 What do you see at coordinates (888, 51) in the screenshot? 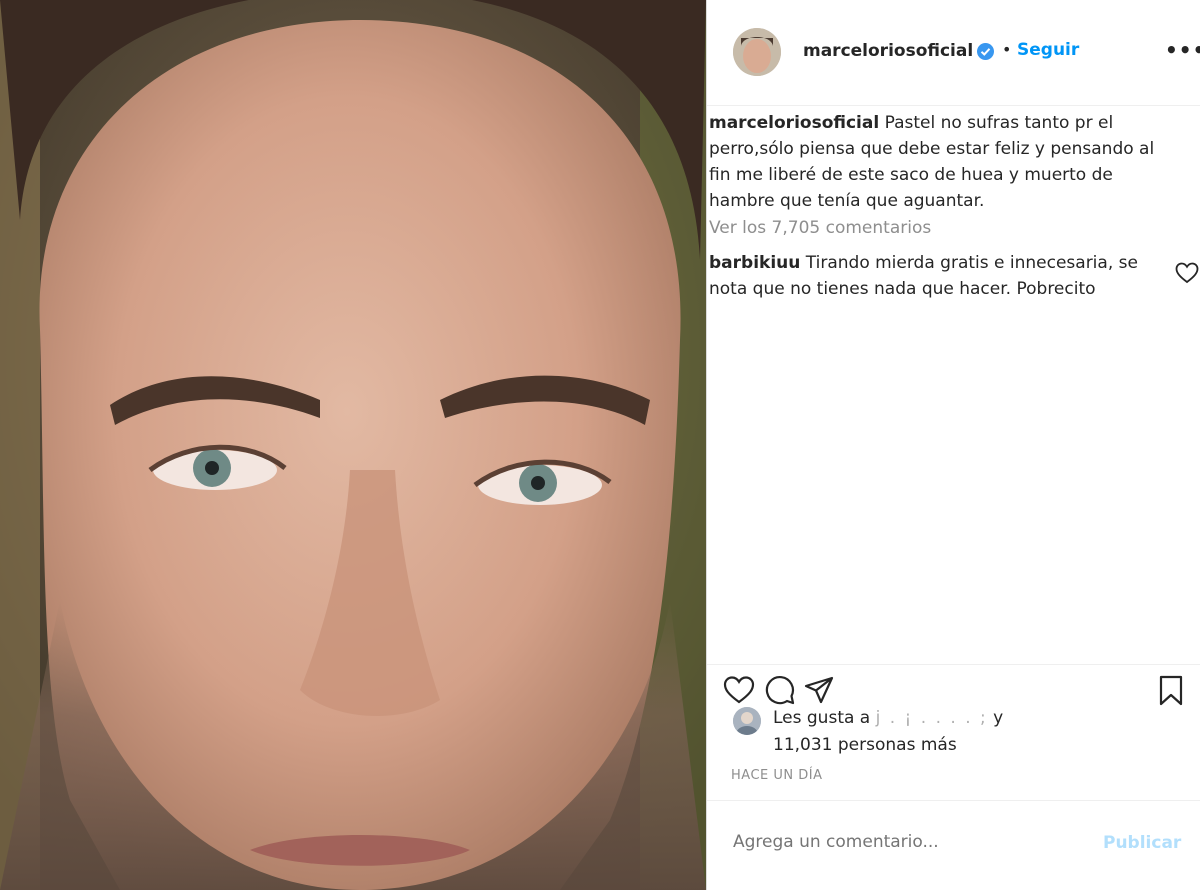
I see `author-username: marceloriosoficial` at bounding box center [888, 51].